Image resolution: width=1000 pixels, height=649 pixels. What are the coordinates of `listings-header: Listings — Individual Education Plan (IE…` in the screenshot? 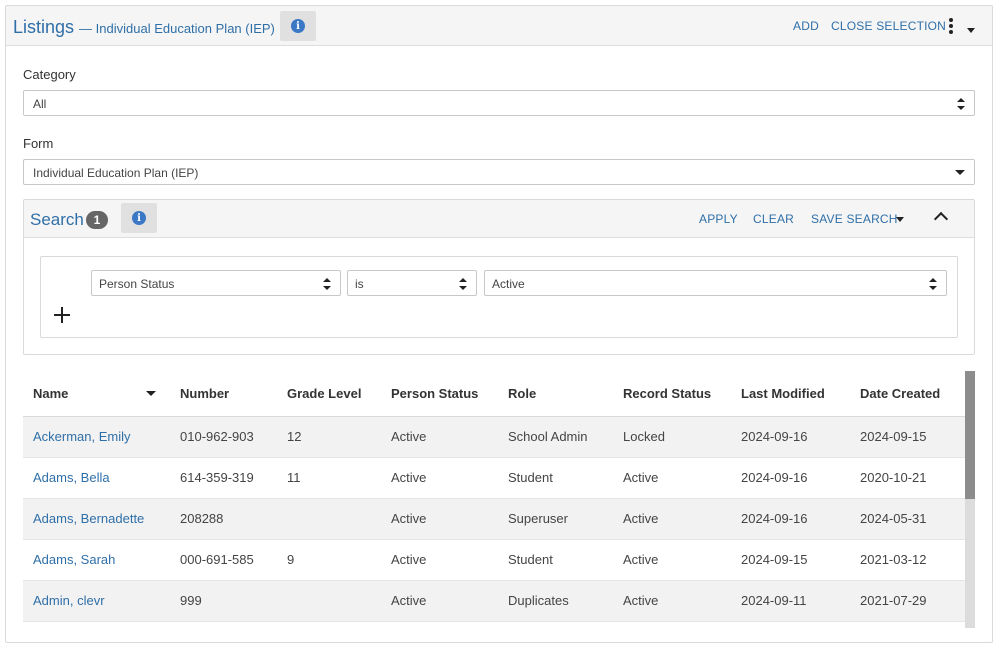 It's located at (499, 26).